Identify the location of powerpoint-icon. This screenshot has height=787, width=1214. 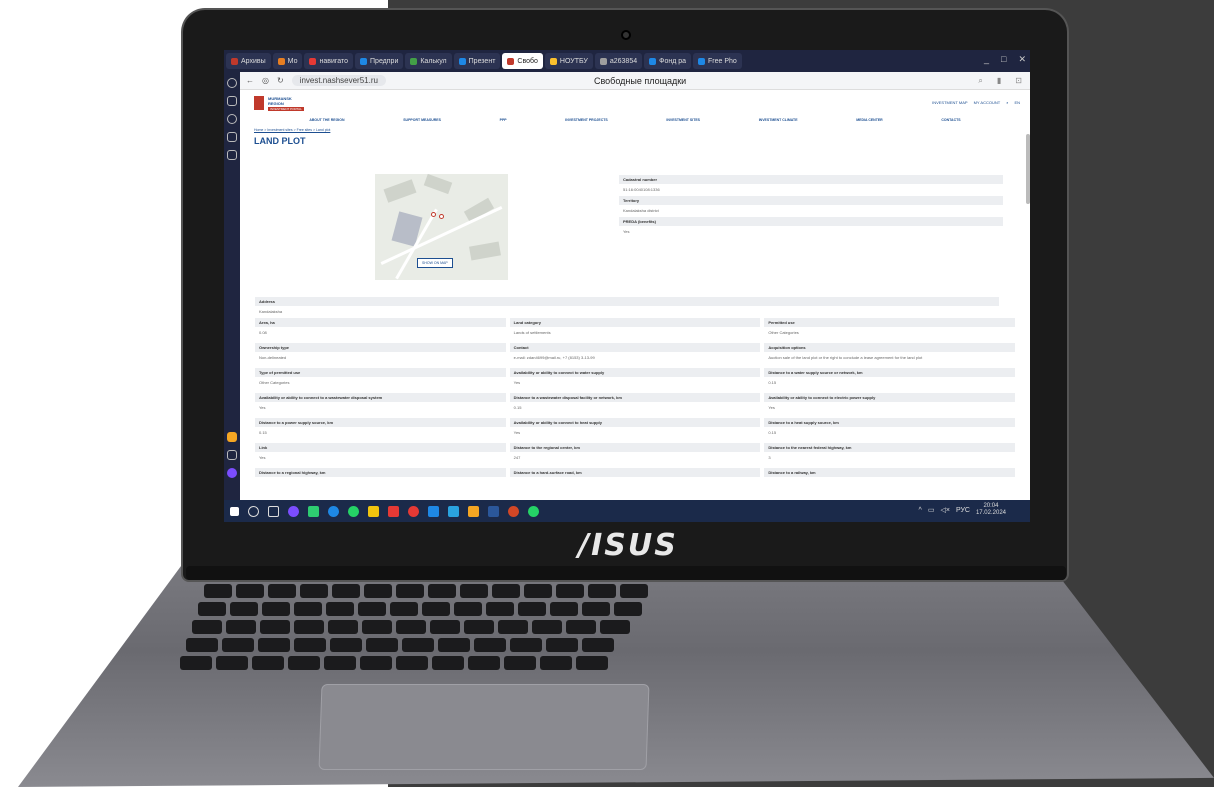
(513, 511).